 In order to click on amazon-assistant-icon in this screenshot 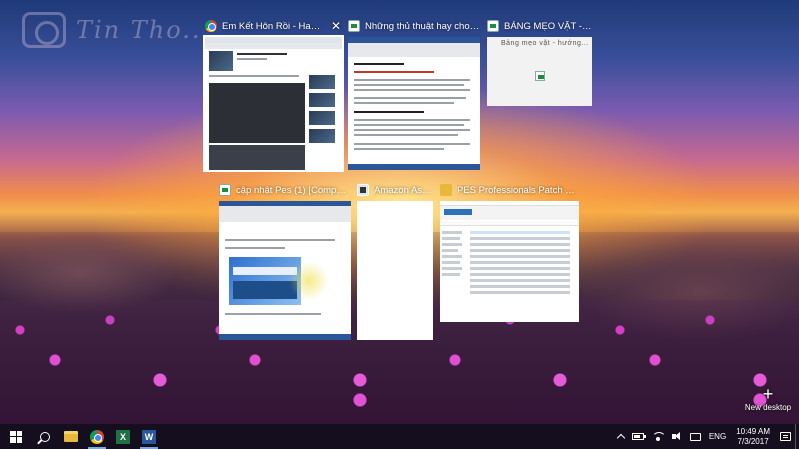, I will do `click(363, 190)`.